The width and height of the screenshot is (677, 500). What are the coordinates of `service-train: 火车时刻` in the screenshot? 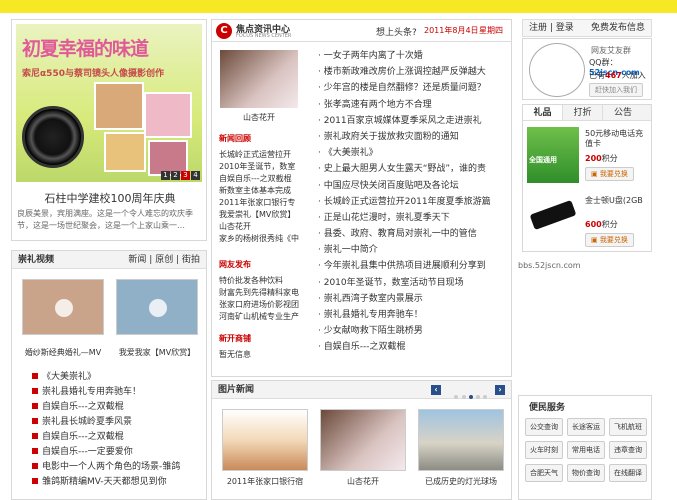 It's located at (544, 450).